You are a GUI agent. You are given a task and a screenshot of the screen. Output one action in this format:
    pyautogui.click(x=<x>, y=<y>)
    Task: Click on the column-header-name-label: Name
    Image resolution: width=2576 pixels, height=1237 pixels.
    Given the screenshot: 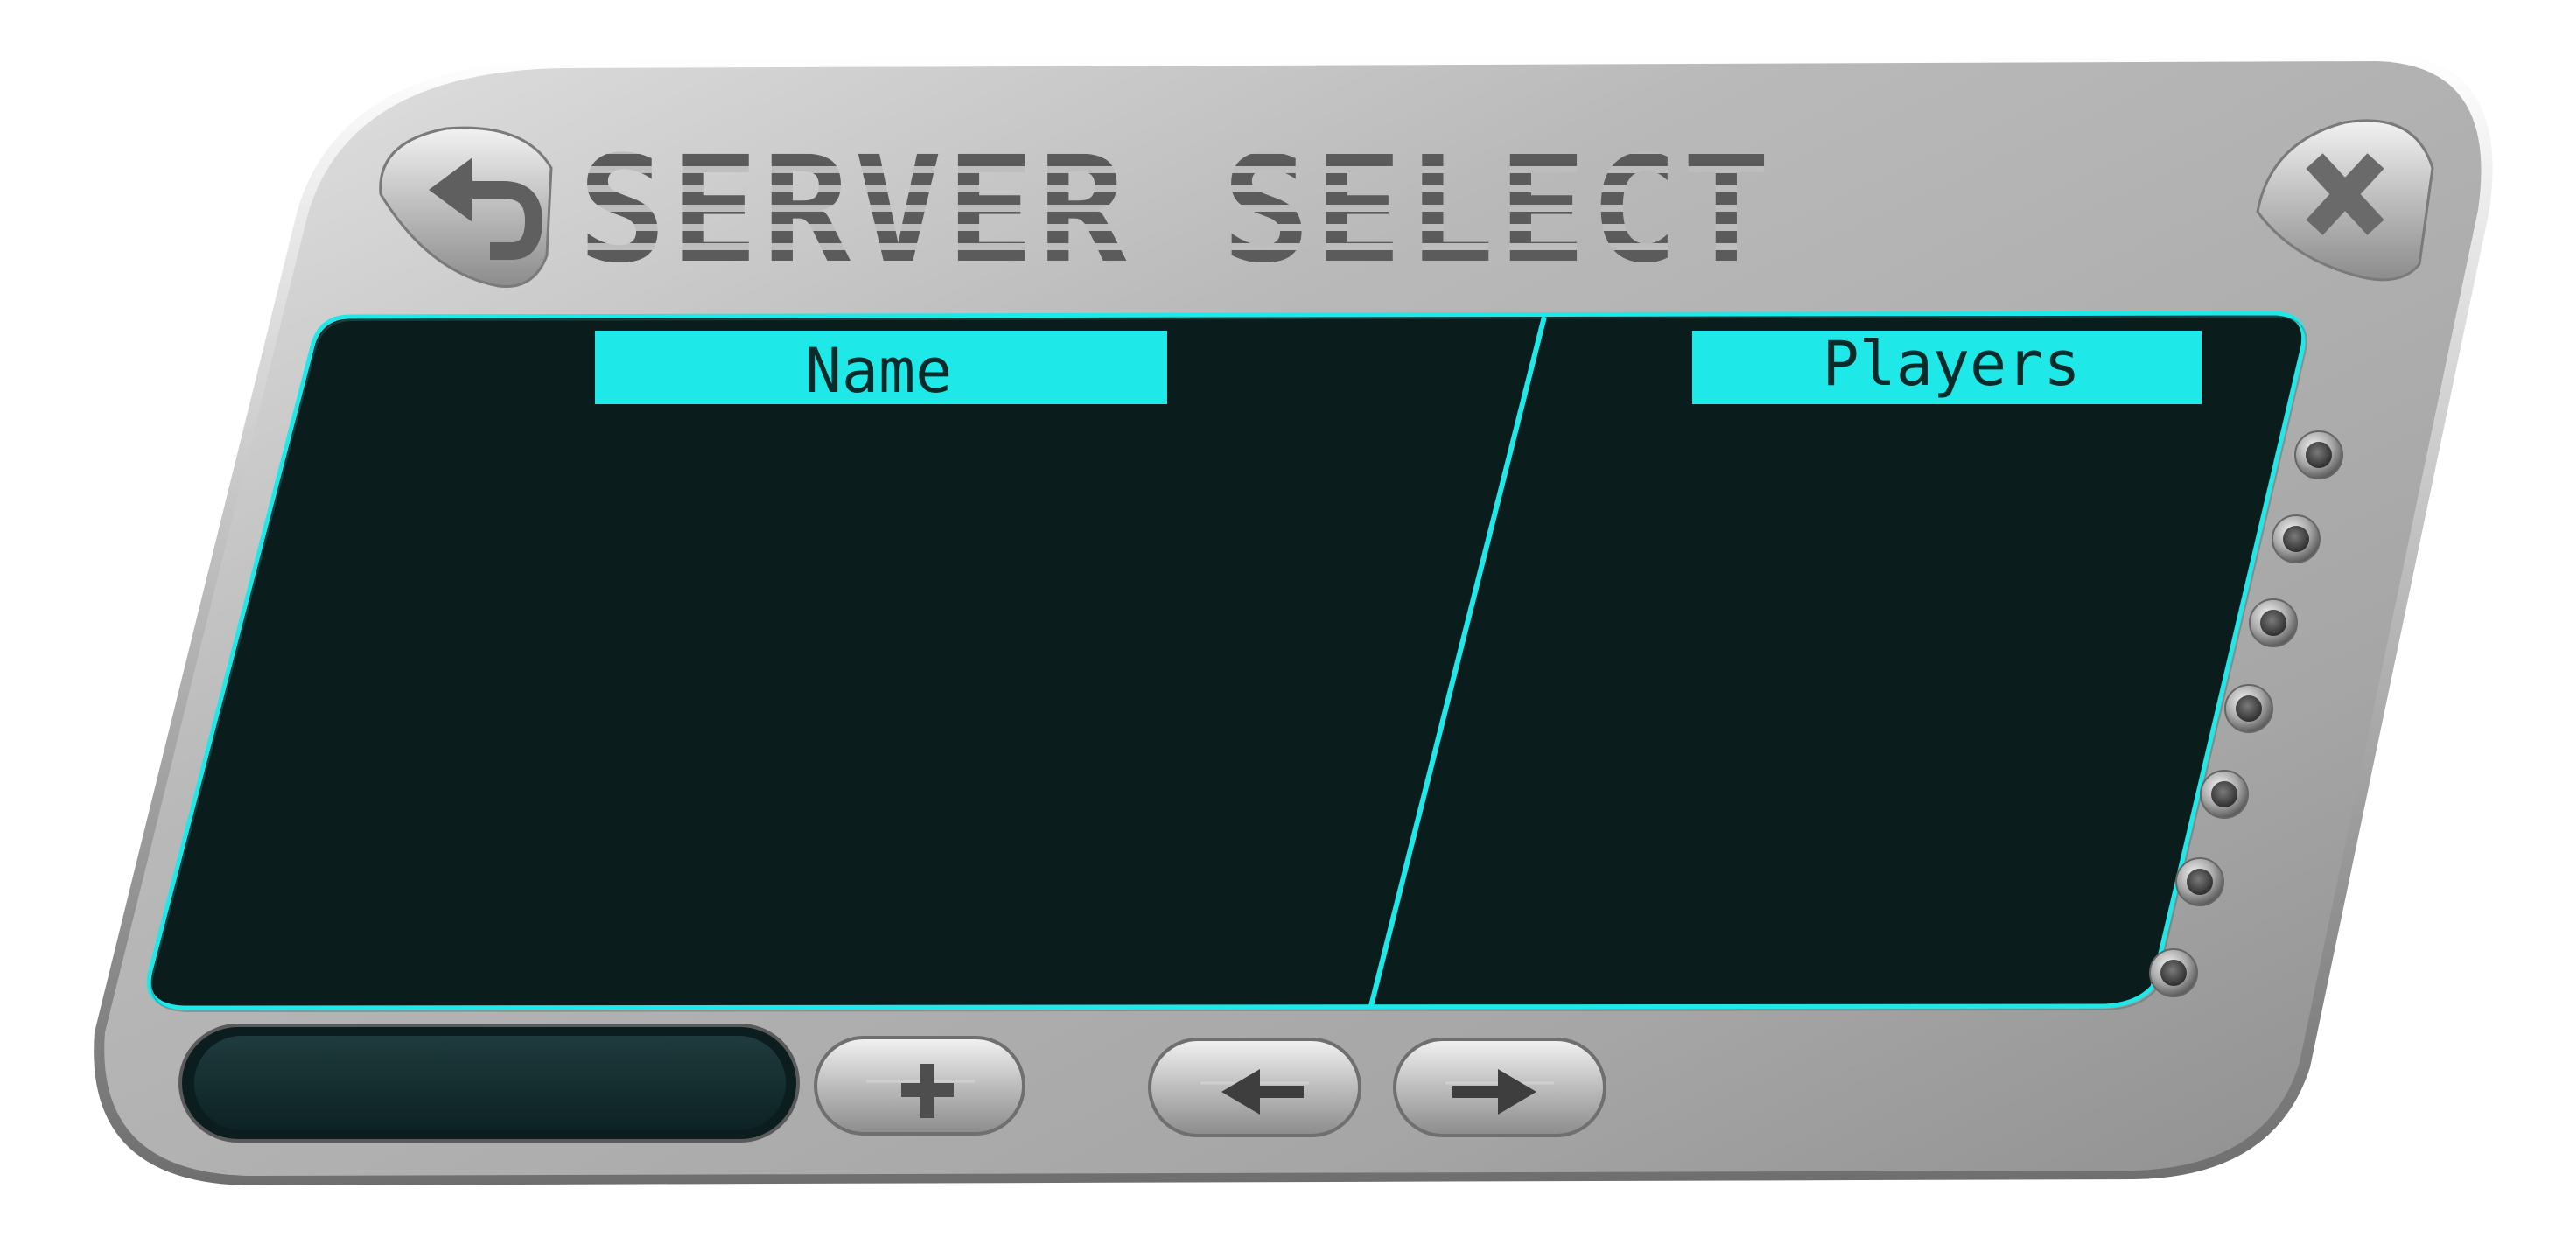 What is the action you would take?
    pyautogui.click(x=879, y=371)
    